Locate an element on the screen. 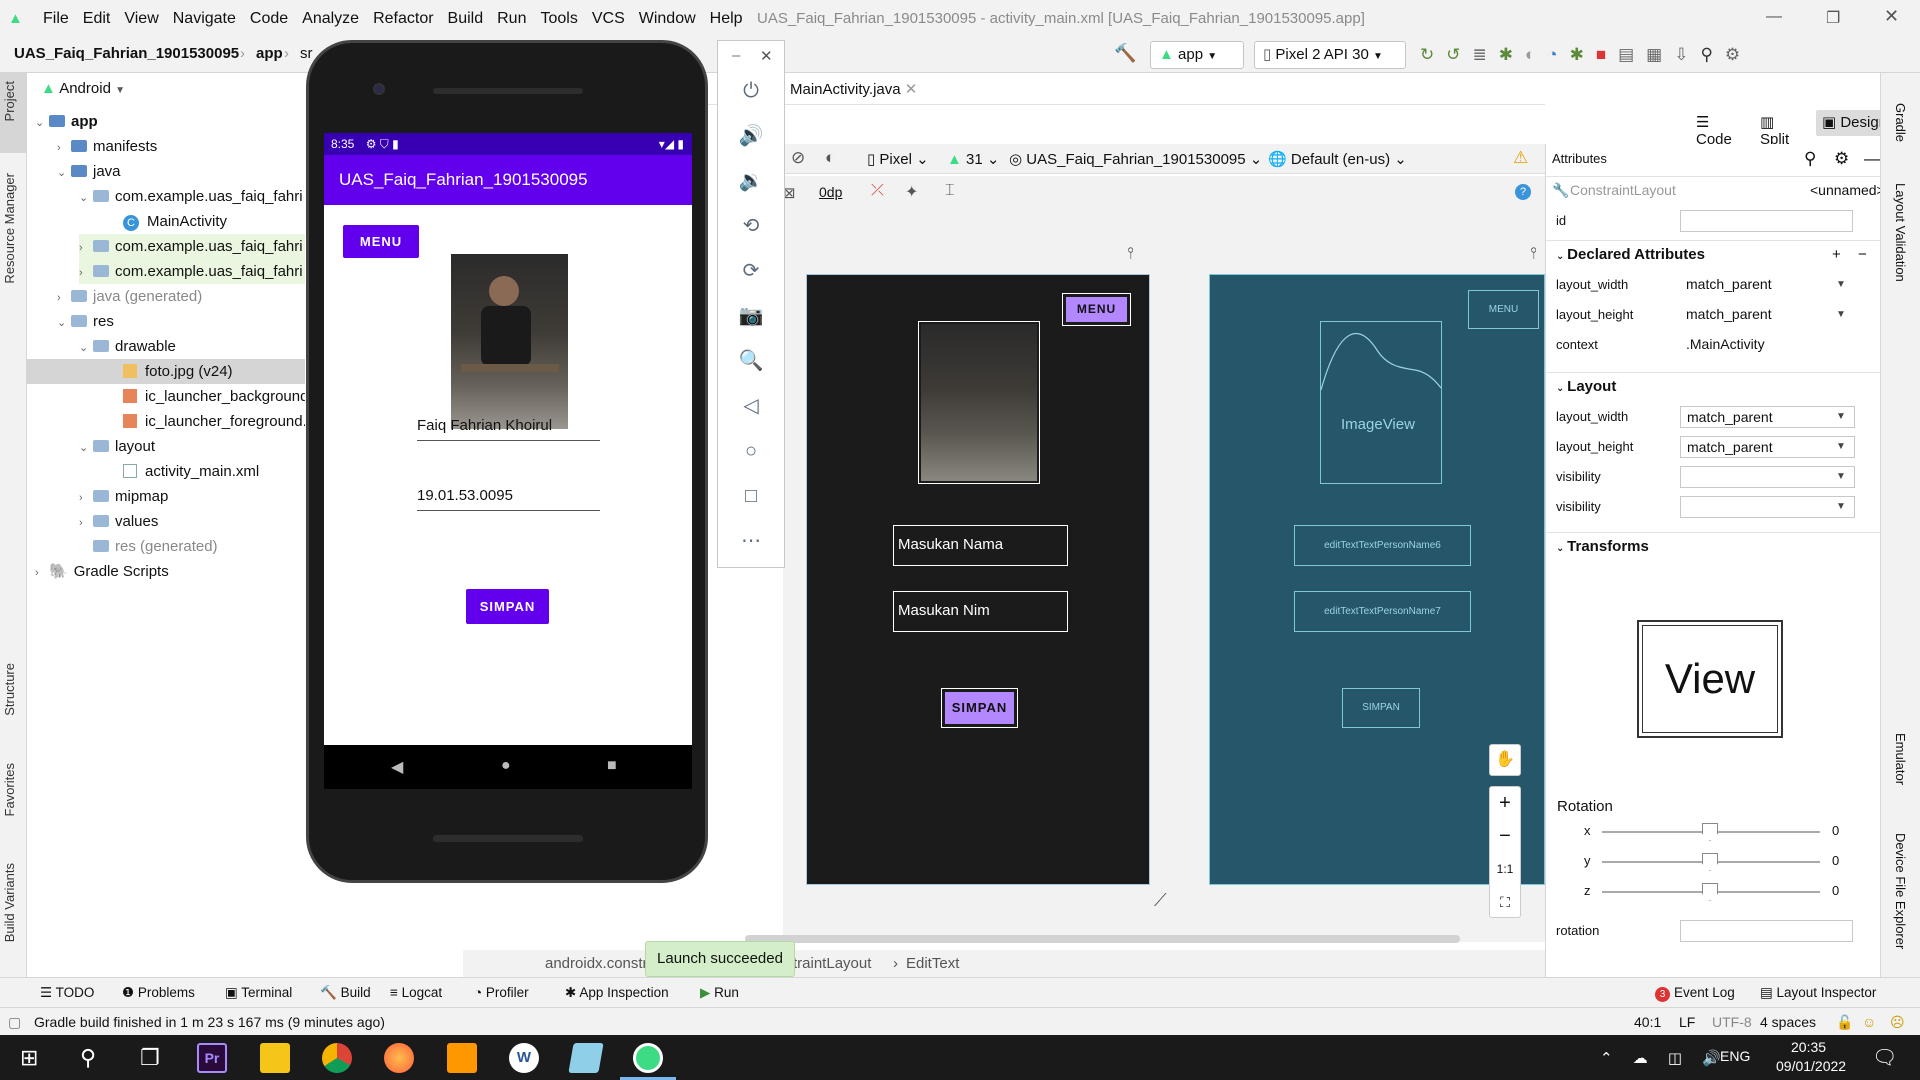 This screenshot has width=1920, height=1080. menu-file: File is located at coordinates (56, 18).